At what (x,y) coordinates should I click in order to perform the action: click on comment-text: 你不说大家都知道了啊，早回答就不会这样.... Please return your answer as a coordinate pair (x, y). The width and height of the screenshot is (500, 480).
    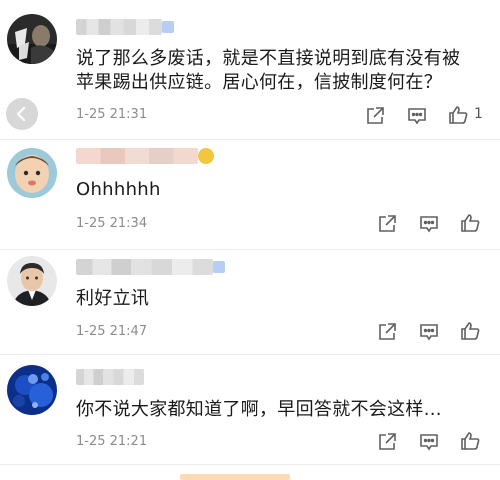
    Looking at the image, I should click on (259, 409).